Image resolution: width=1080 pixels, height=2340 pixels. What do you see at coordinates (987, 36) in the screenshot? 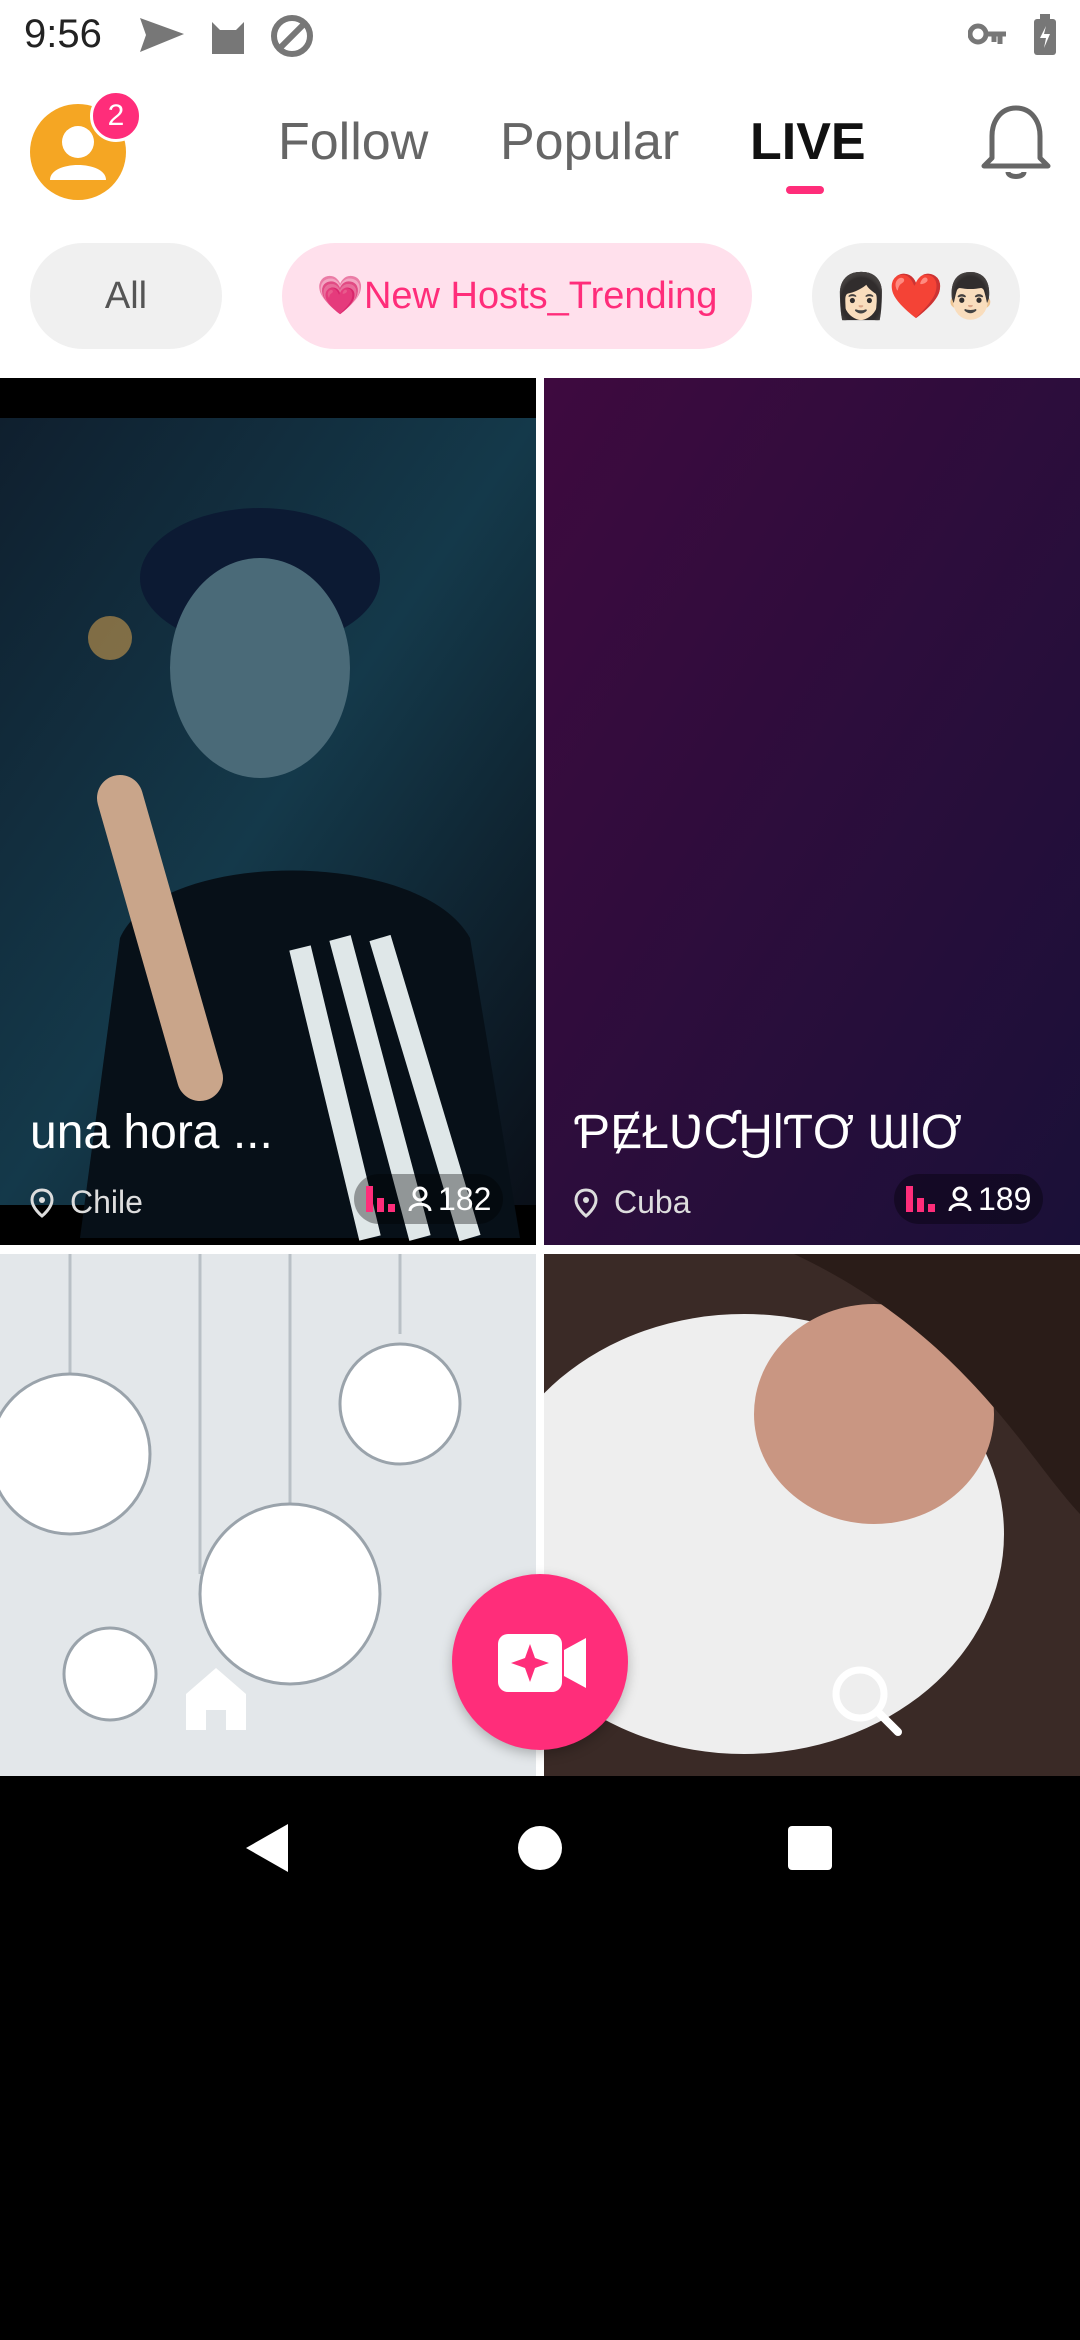
I see `key-icon` at bounding box center [987, 36].